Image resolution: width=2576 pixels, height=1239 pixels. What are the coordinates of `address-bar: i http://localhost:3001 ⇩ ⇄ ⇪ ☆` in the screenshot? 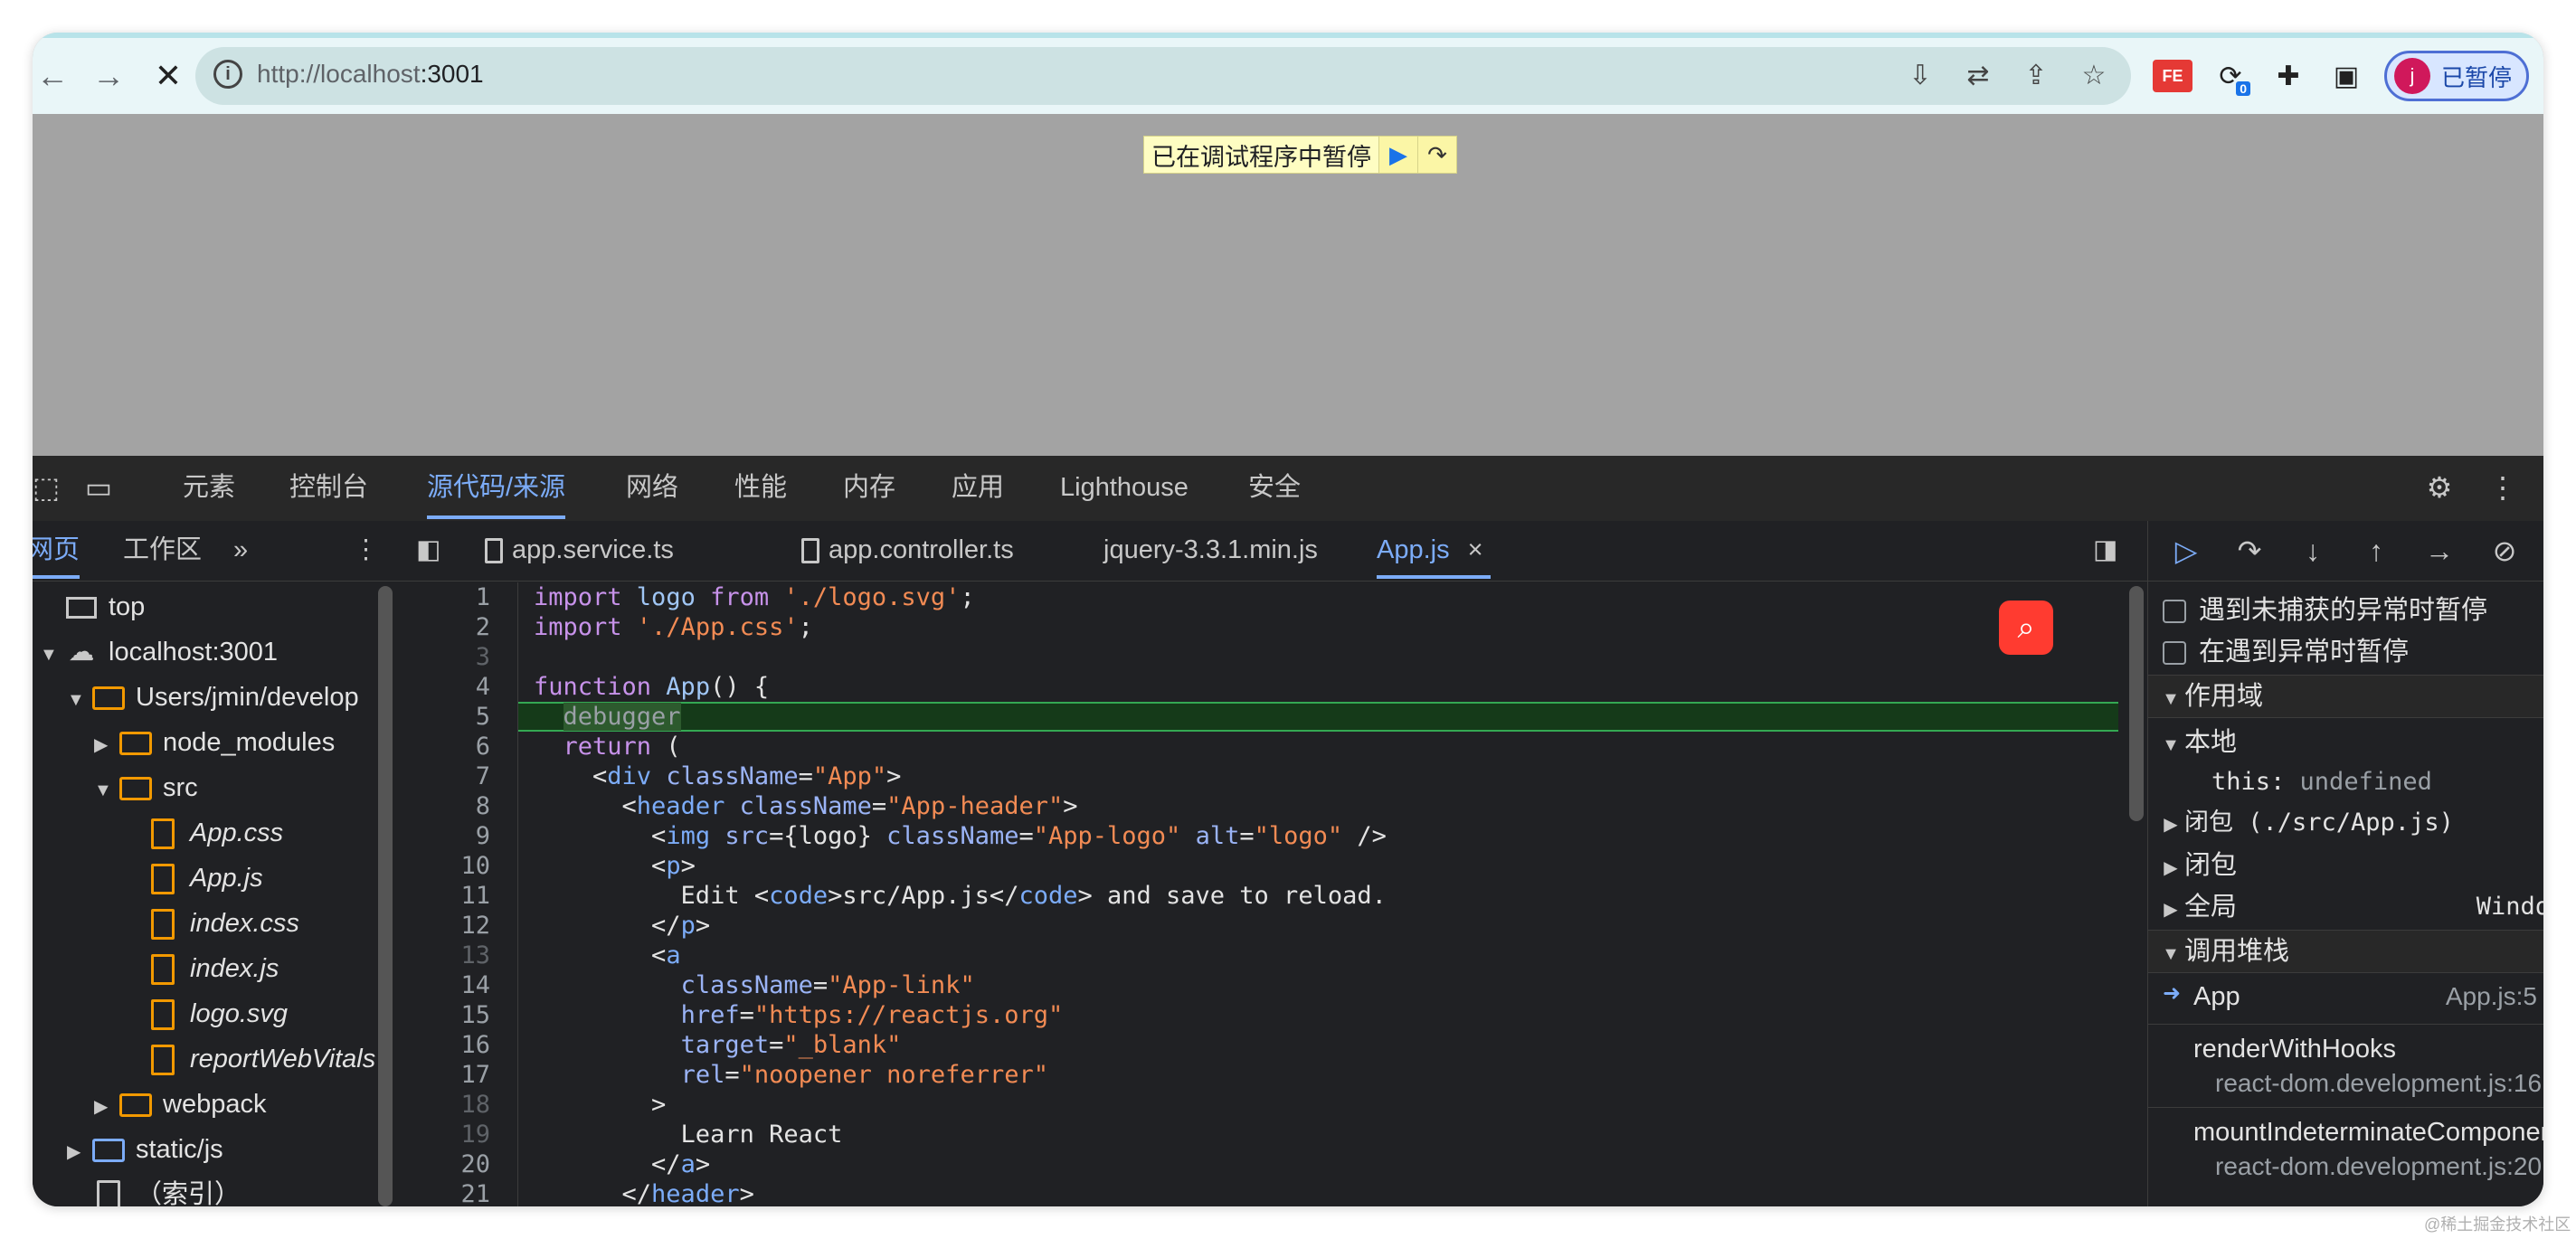 It's located at (1163, 76).